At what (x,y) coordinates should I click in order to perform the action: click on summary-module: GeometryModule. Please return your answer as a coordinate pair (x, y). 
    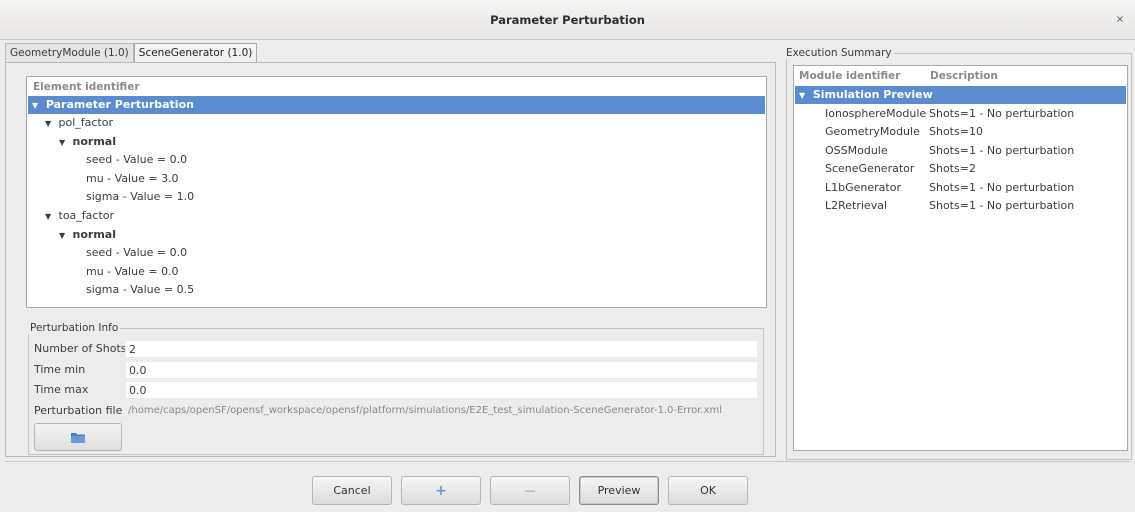
    Looking at the image, I should click on (872, 131).